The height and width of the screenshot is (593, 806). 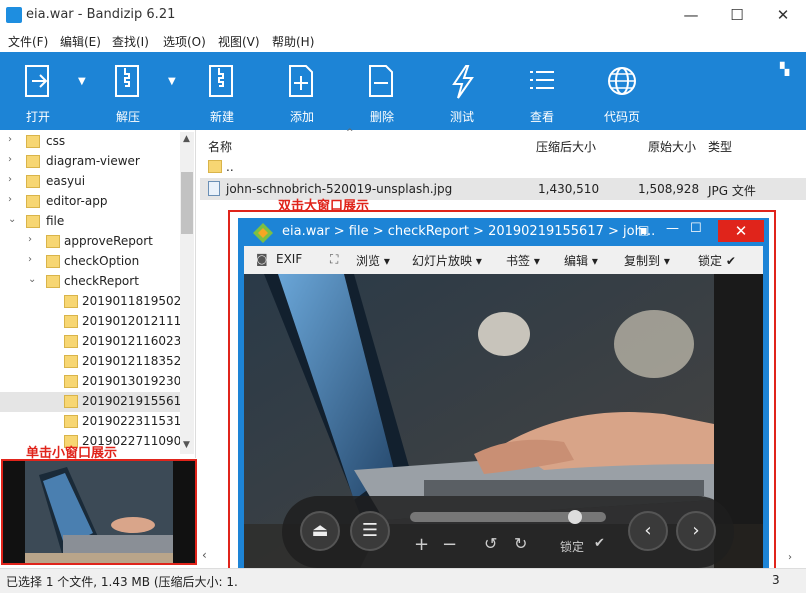 What do you see at coordinates (784, 69) in the screenshot?
I see `layout-menu-icon: ▚` at bounding box center [784, 69].